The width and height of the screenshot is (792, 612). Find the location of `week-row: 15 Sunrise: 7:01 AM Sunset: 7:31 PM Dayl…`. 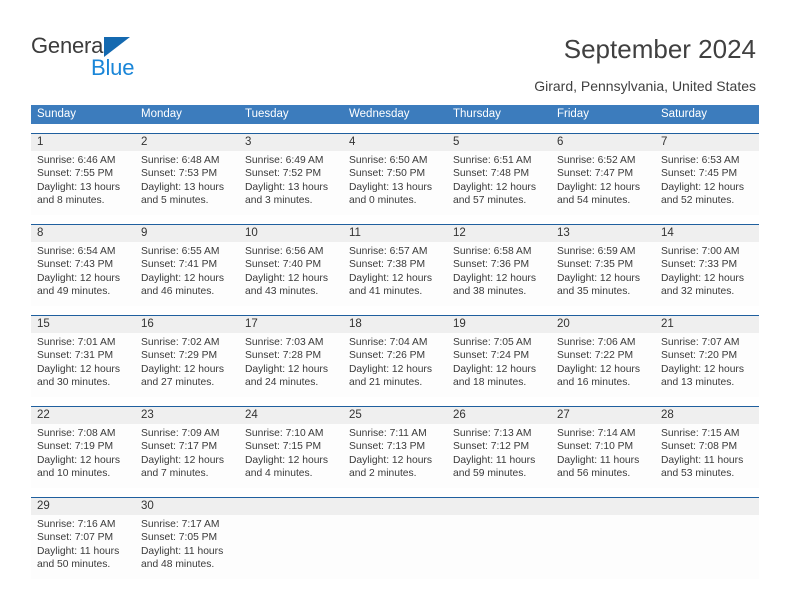

week-row: 15 Sunrise: 7:01 AM Sunset: 7:31 PM Dayl… is located at coordinates (395, 356).